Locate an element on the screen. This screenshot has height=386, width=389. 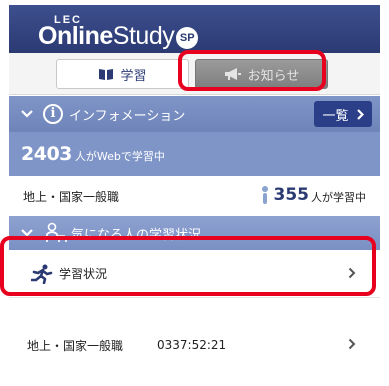
exam-count: 355 is located at coordinates (291, 195).